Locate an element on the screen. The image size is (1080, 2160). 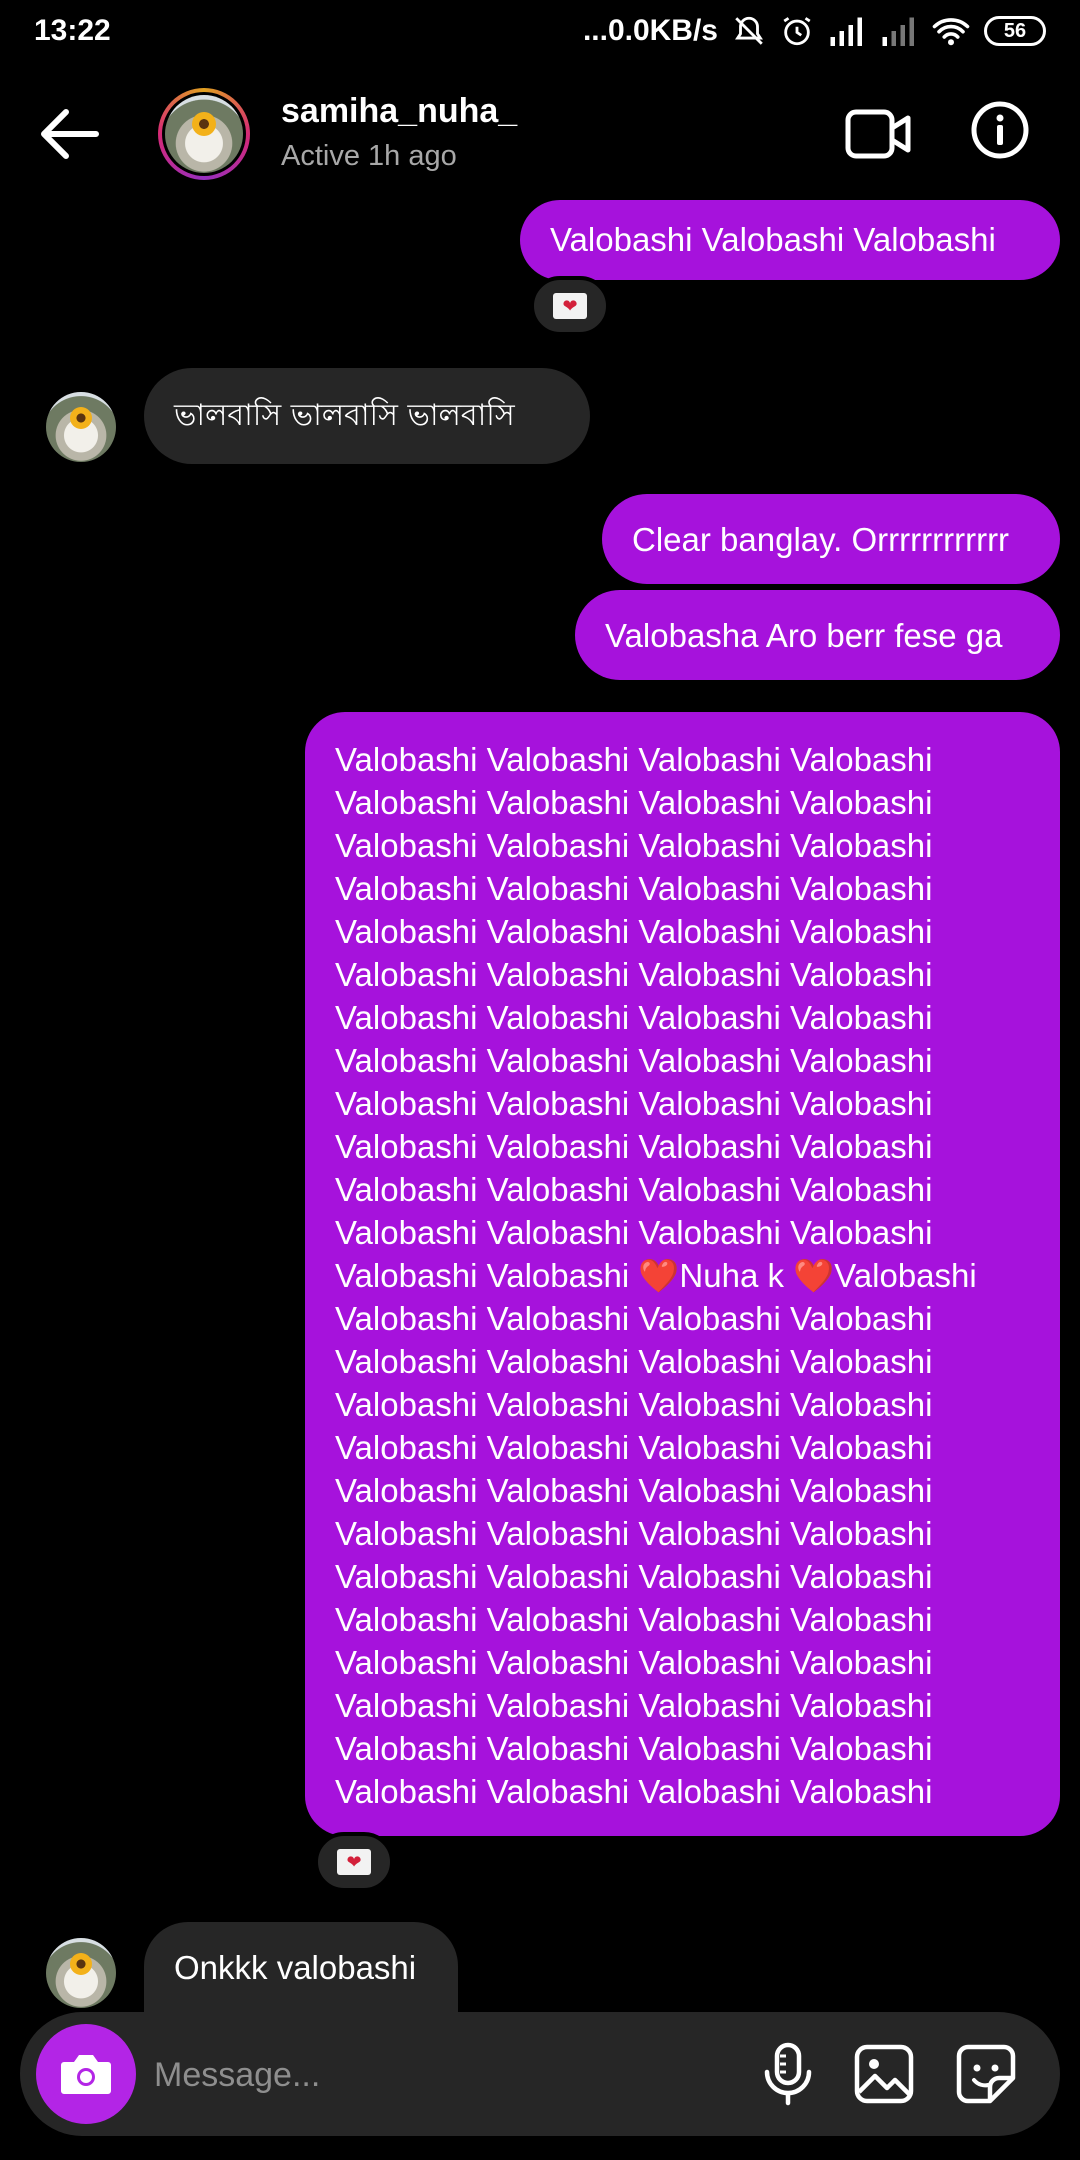
info-icon is located at coordinates (1000, 130).